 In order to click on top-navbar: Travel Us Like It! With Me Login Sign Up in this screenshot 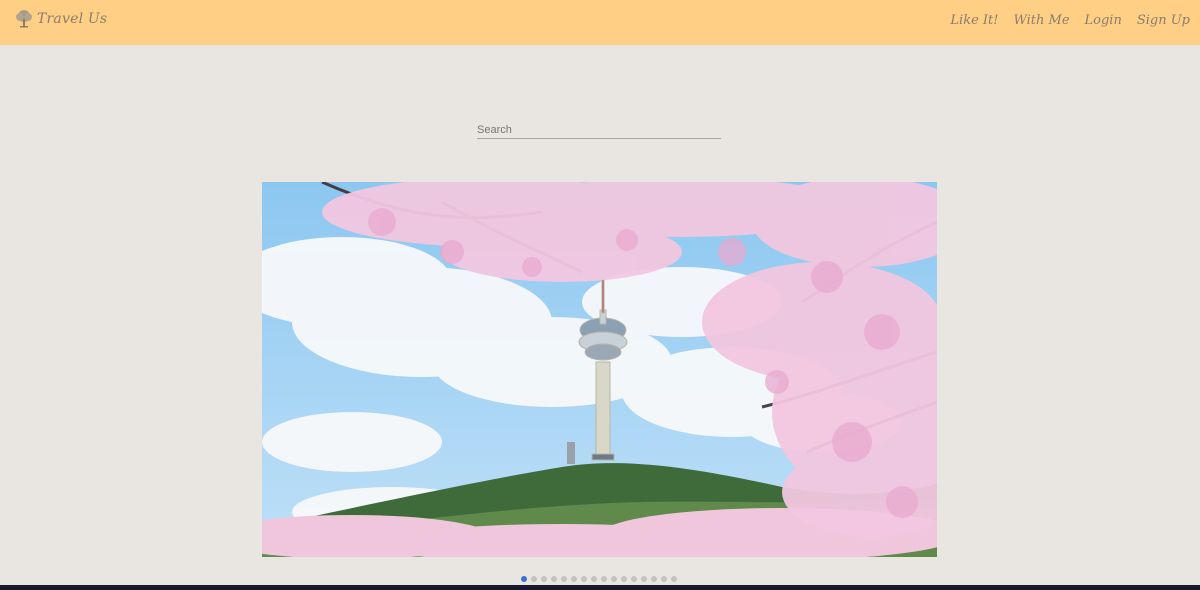, I will do `click(600, 22)`.